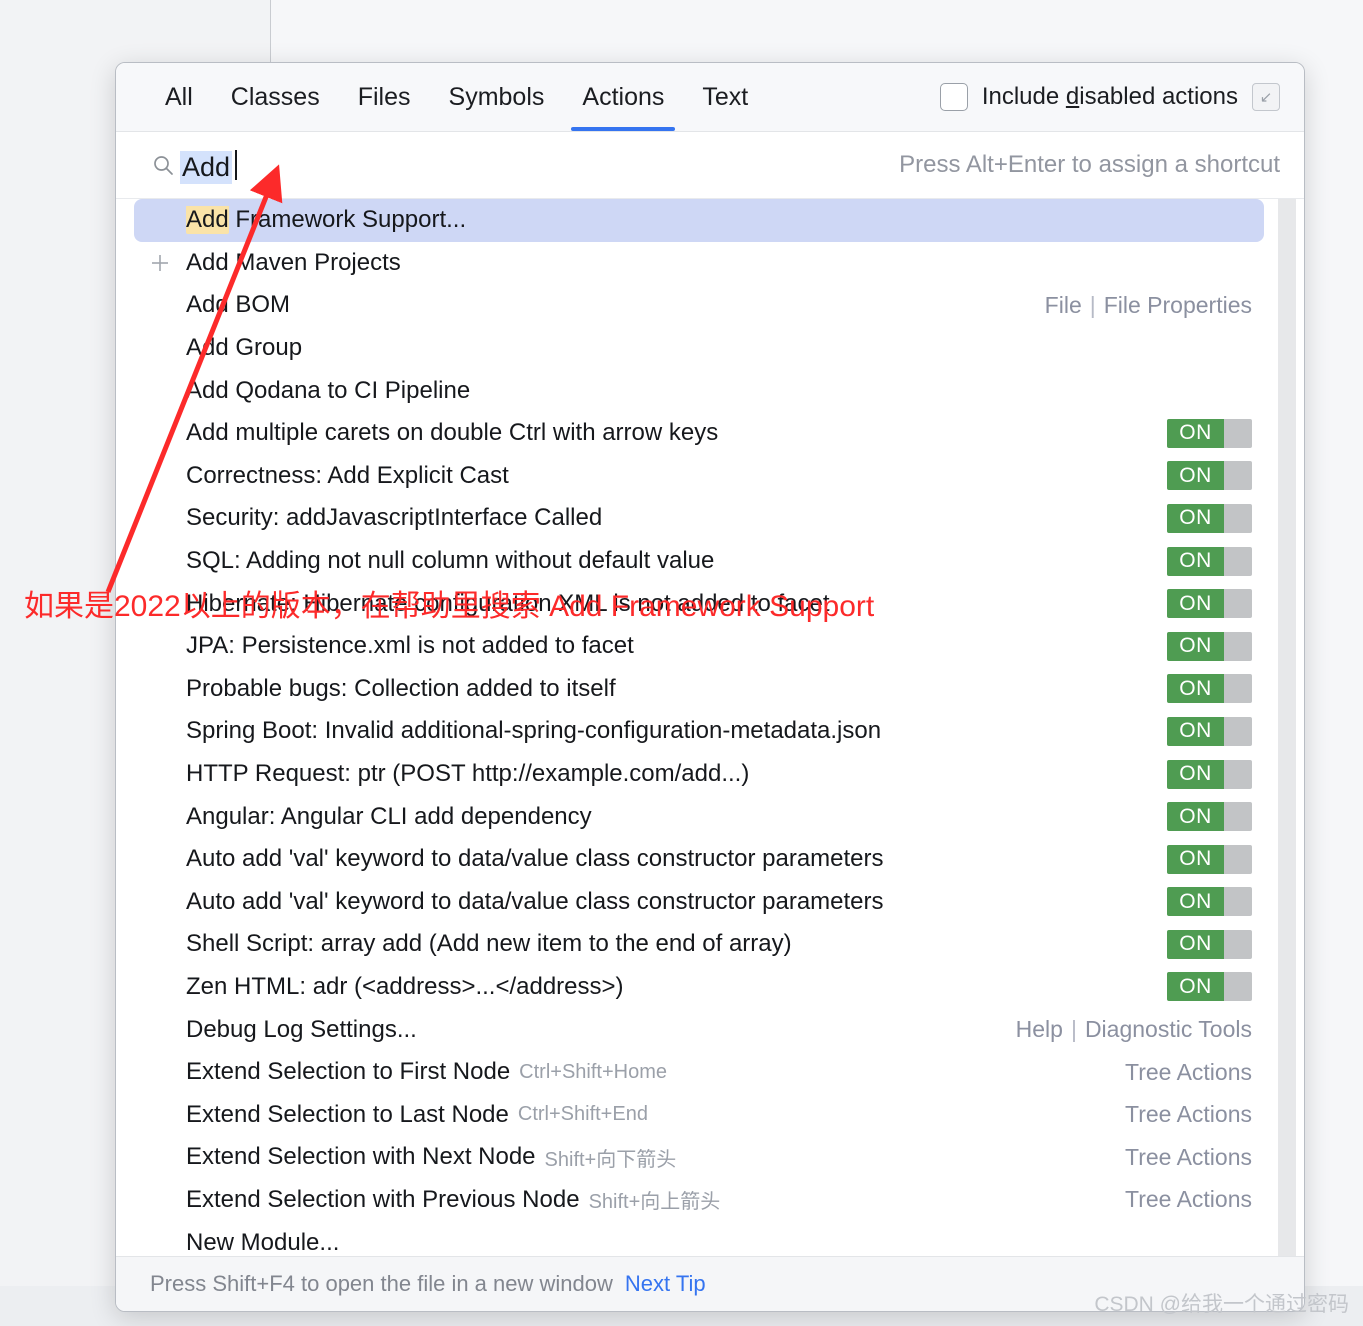  I want to click on checkbox-label-part: Include, so click(1023, 96).